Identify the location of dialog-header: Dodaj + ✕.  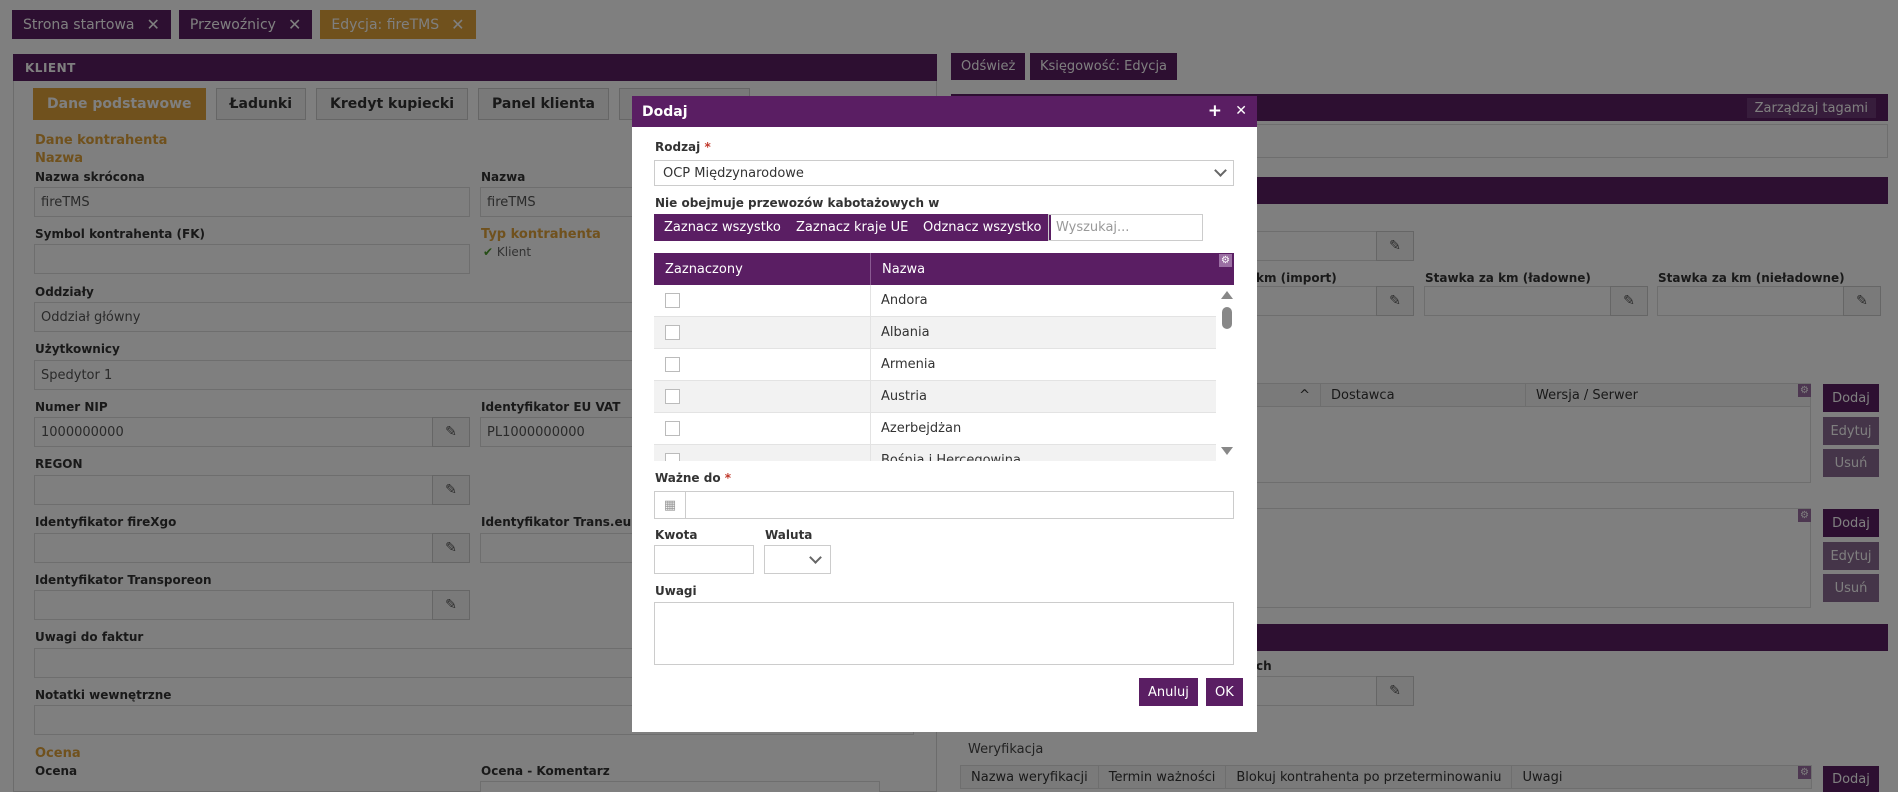
(944, 111).